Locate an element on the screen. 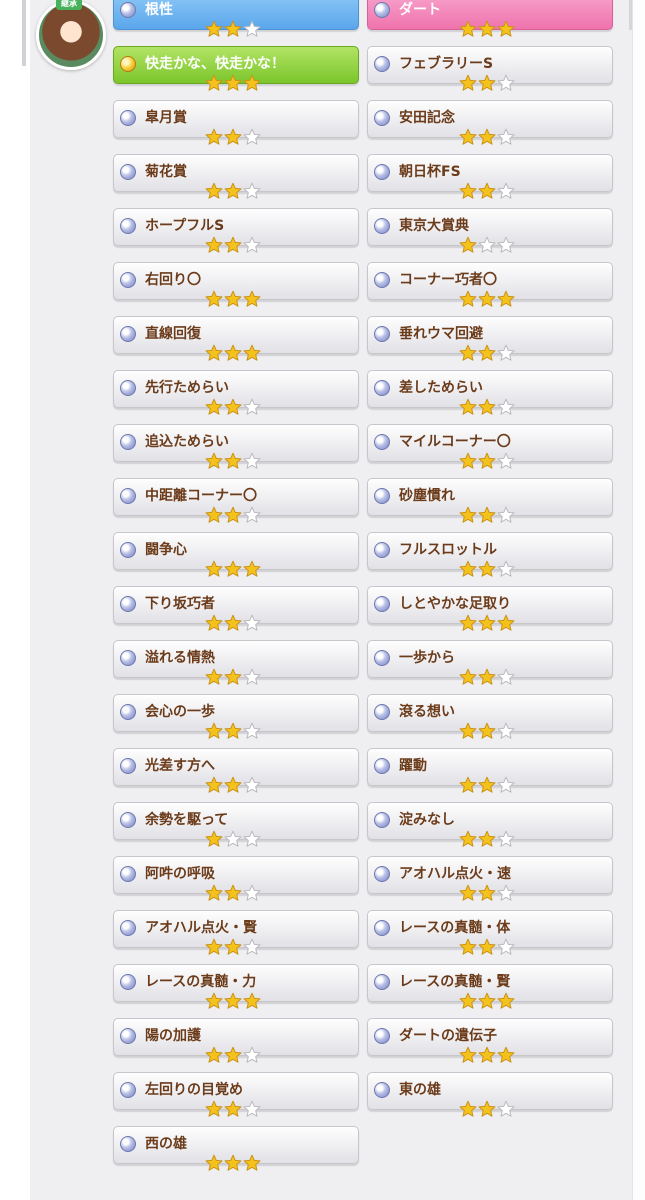 This screenshot has width=645, height=1200. factor-name: 滾る想い is located at coordinates (427, 712).